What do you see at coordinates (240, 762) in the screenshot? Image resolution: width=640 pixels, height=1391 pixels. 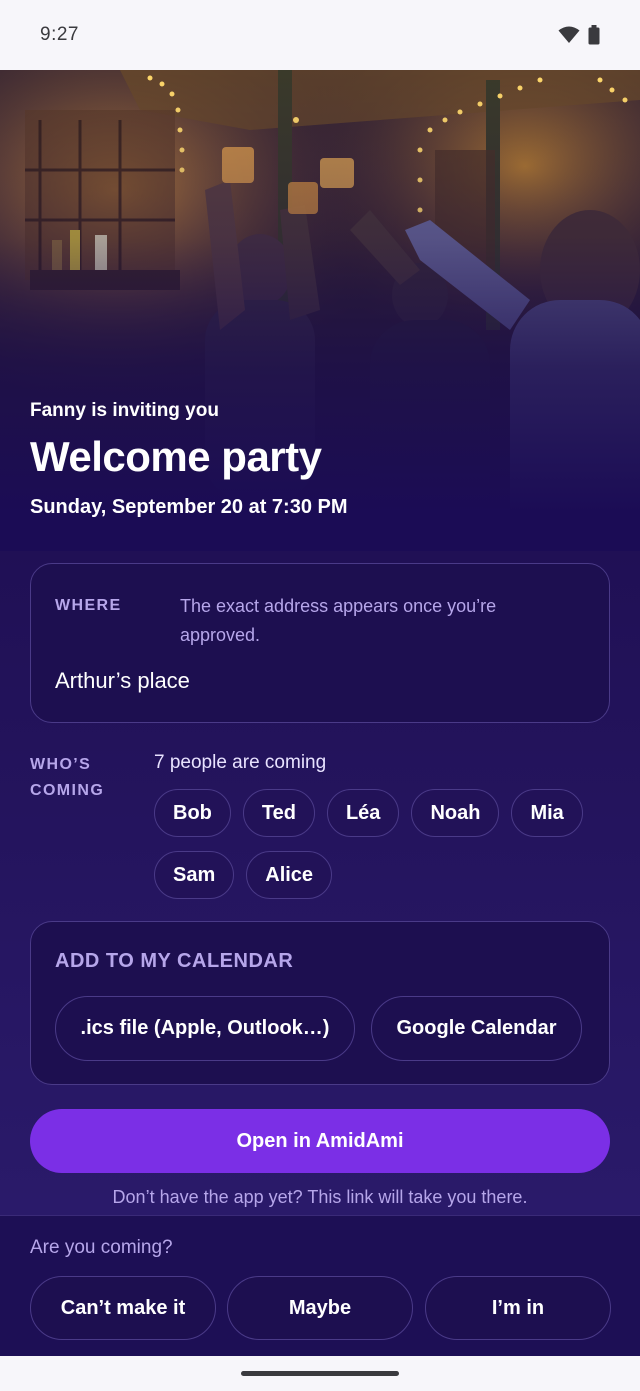 I see `attendee-count: 7 people are coming` at bounding box center [240, 762].